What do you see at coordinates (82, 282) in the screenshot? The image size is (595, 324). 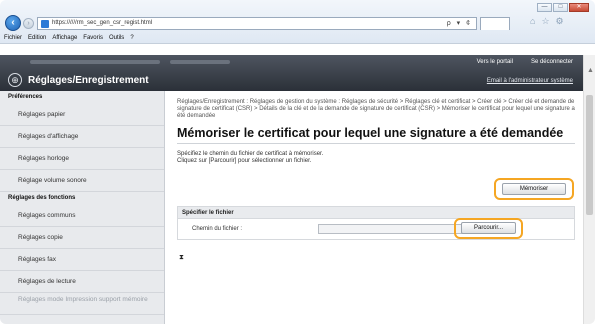 I see `sidebar-item-scan-settings: Réglages de lecture` at bounding box center [82, 282].